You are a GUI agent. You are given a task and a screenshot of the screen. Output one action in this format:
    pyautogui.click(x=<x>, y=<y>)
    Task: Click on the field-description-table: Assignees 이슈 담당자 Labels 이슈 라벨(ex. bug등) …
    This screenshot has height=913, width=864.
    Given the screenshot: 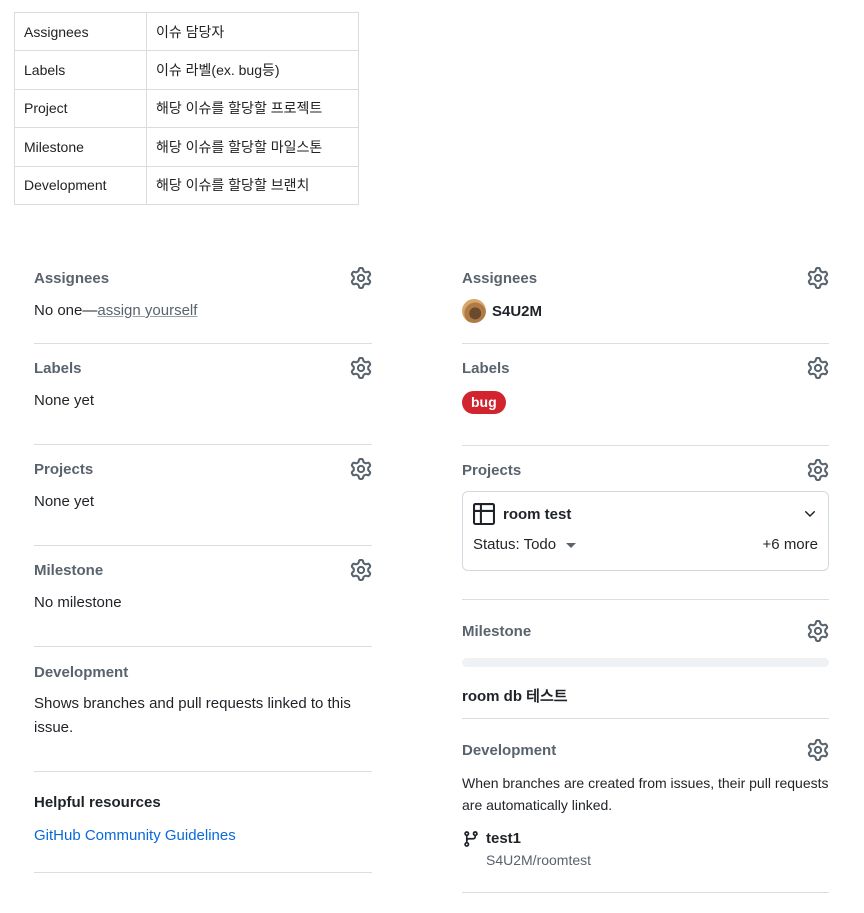 What is the action you would take?
    pyautogui.click(x=186, y=108)
    